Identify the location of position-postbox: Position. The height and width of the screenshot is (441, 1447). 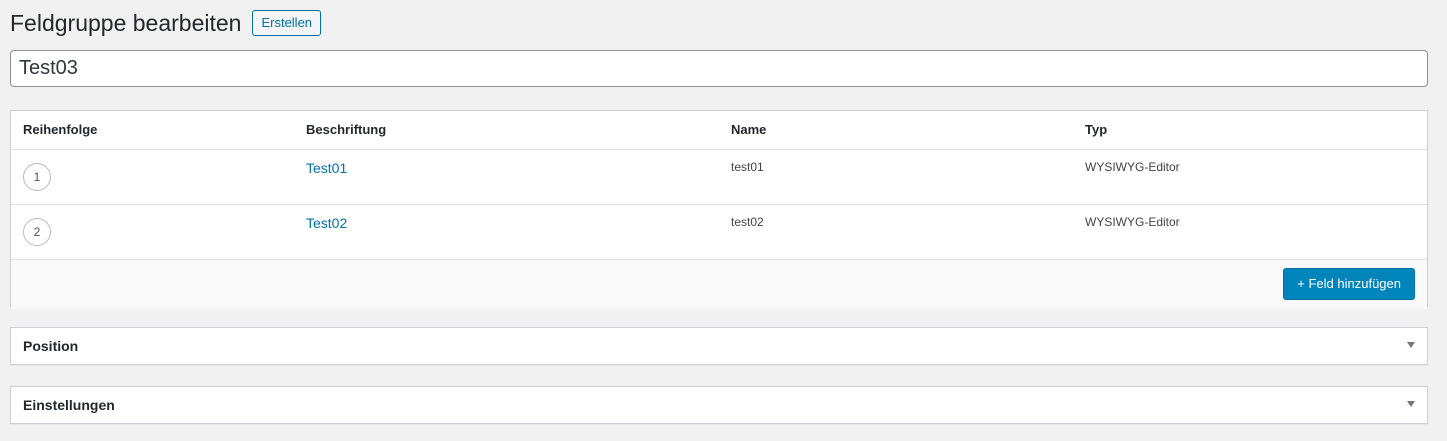
(719, 346).